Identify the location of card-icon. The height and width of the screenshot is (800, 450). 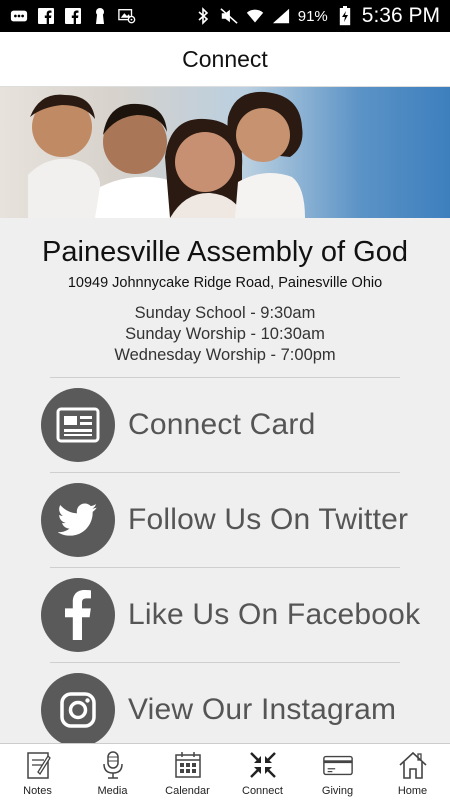
(78, 424).